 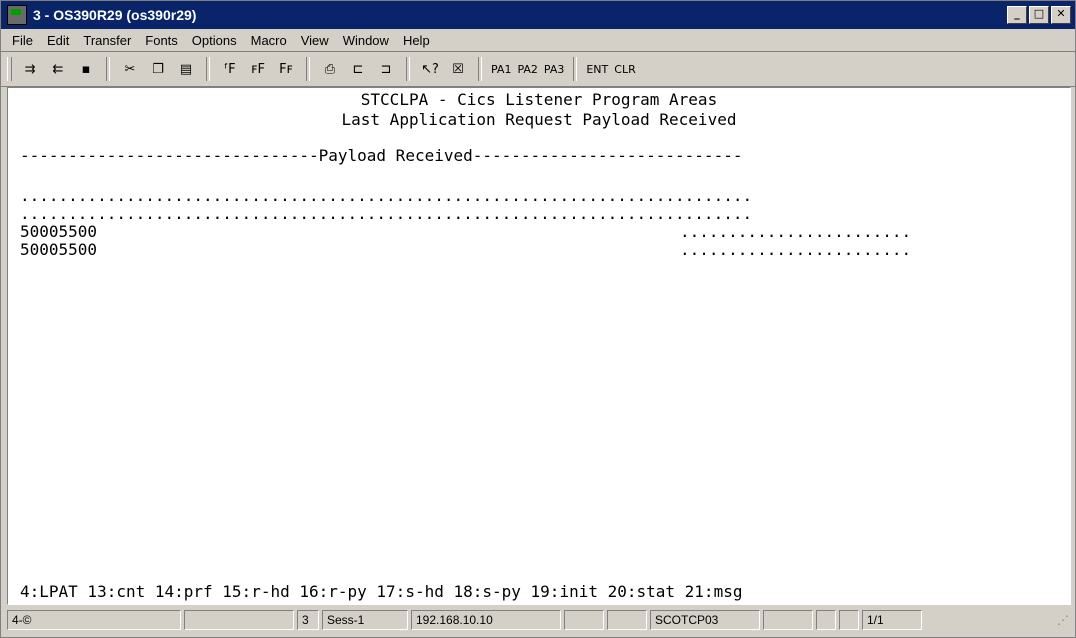 I want to click on help-pointer-icon: ↖?, so click(x=430, y=69).